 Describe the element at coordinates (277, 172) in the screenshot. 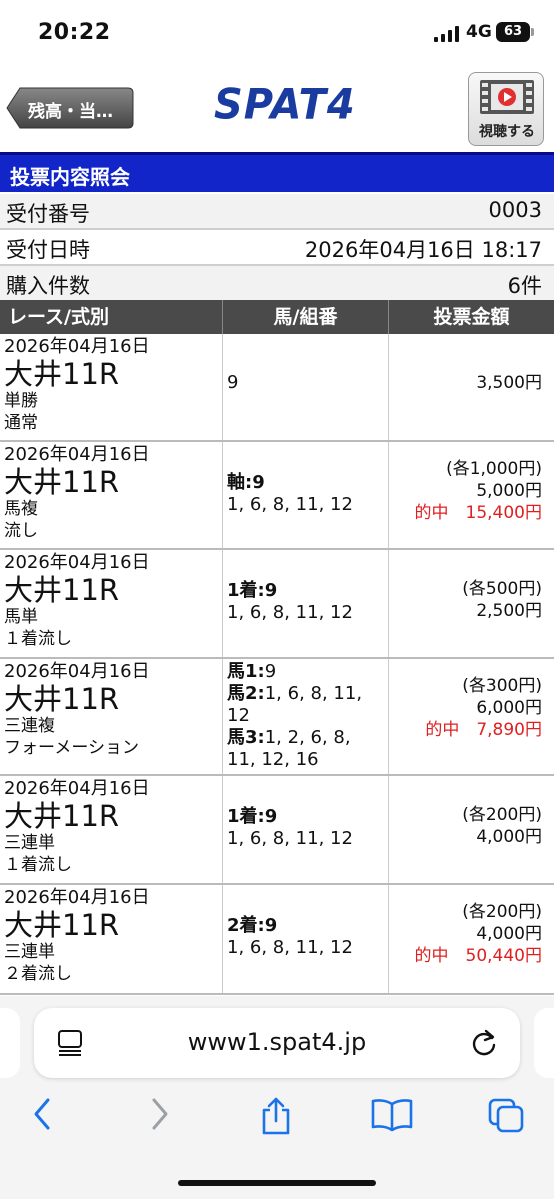

I see `page-title-bar: 投票内容照会` at that location.